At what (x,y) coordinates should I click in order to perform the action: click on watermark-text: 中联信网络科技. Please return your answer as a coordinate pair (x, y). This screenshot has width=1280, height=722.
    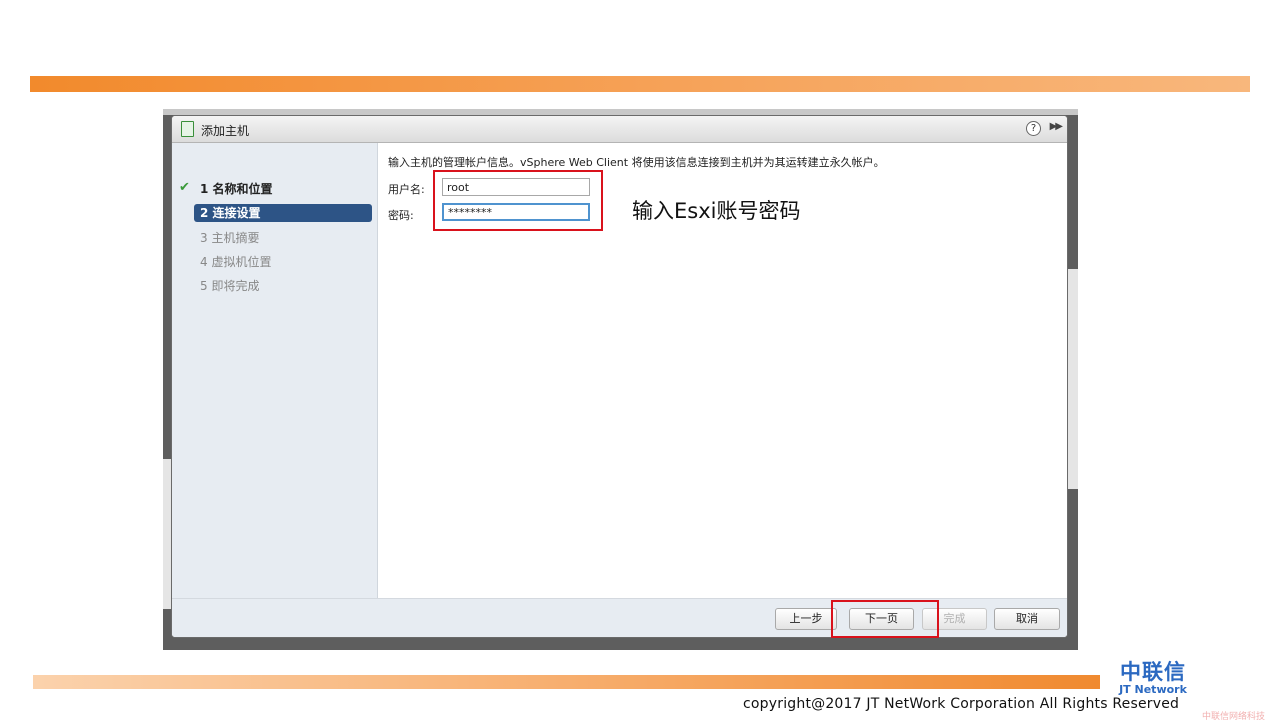
    Looking at the image, I should click on (1234, 717).